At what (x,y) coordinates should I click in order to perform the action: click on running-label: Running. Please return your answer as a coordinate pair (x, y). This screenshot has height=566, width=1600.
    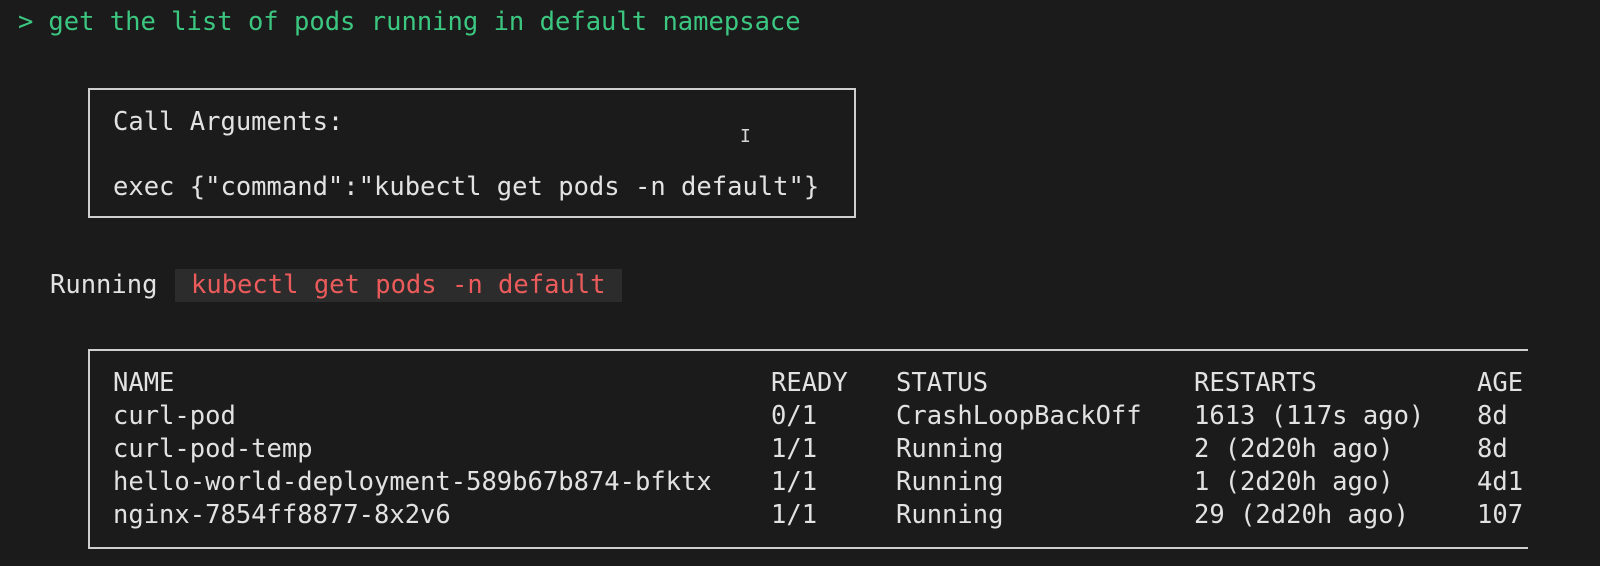
    Looking at the image, I should click on (104, 285).